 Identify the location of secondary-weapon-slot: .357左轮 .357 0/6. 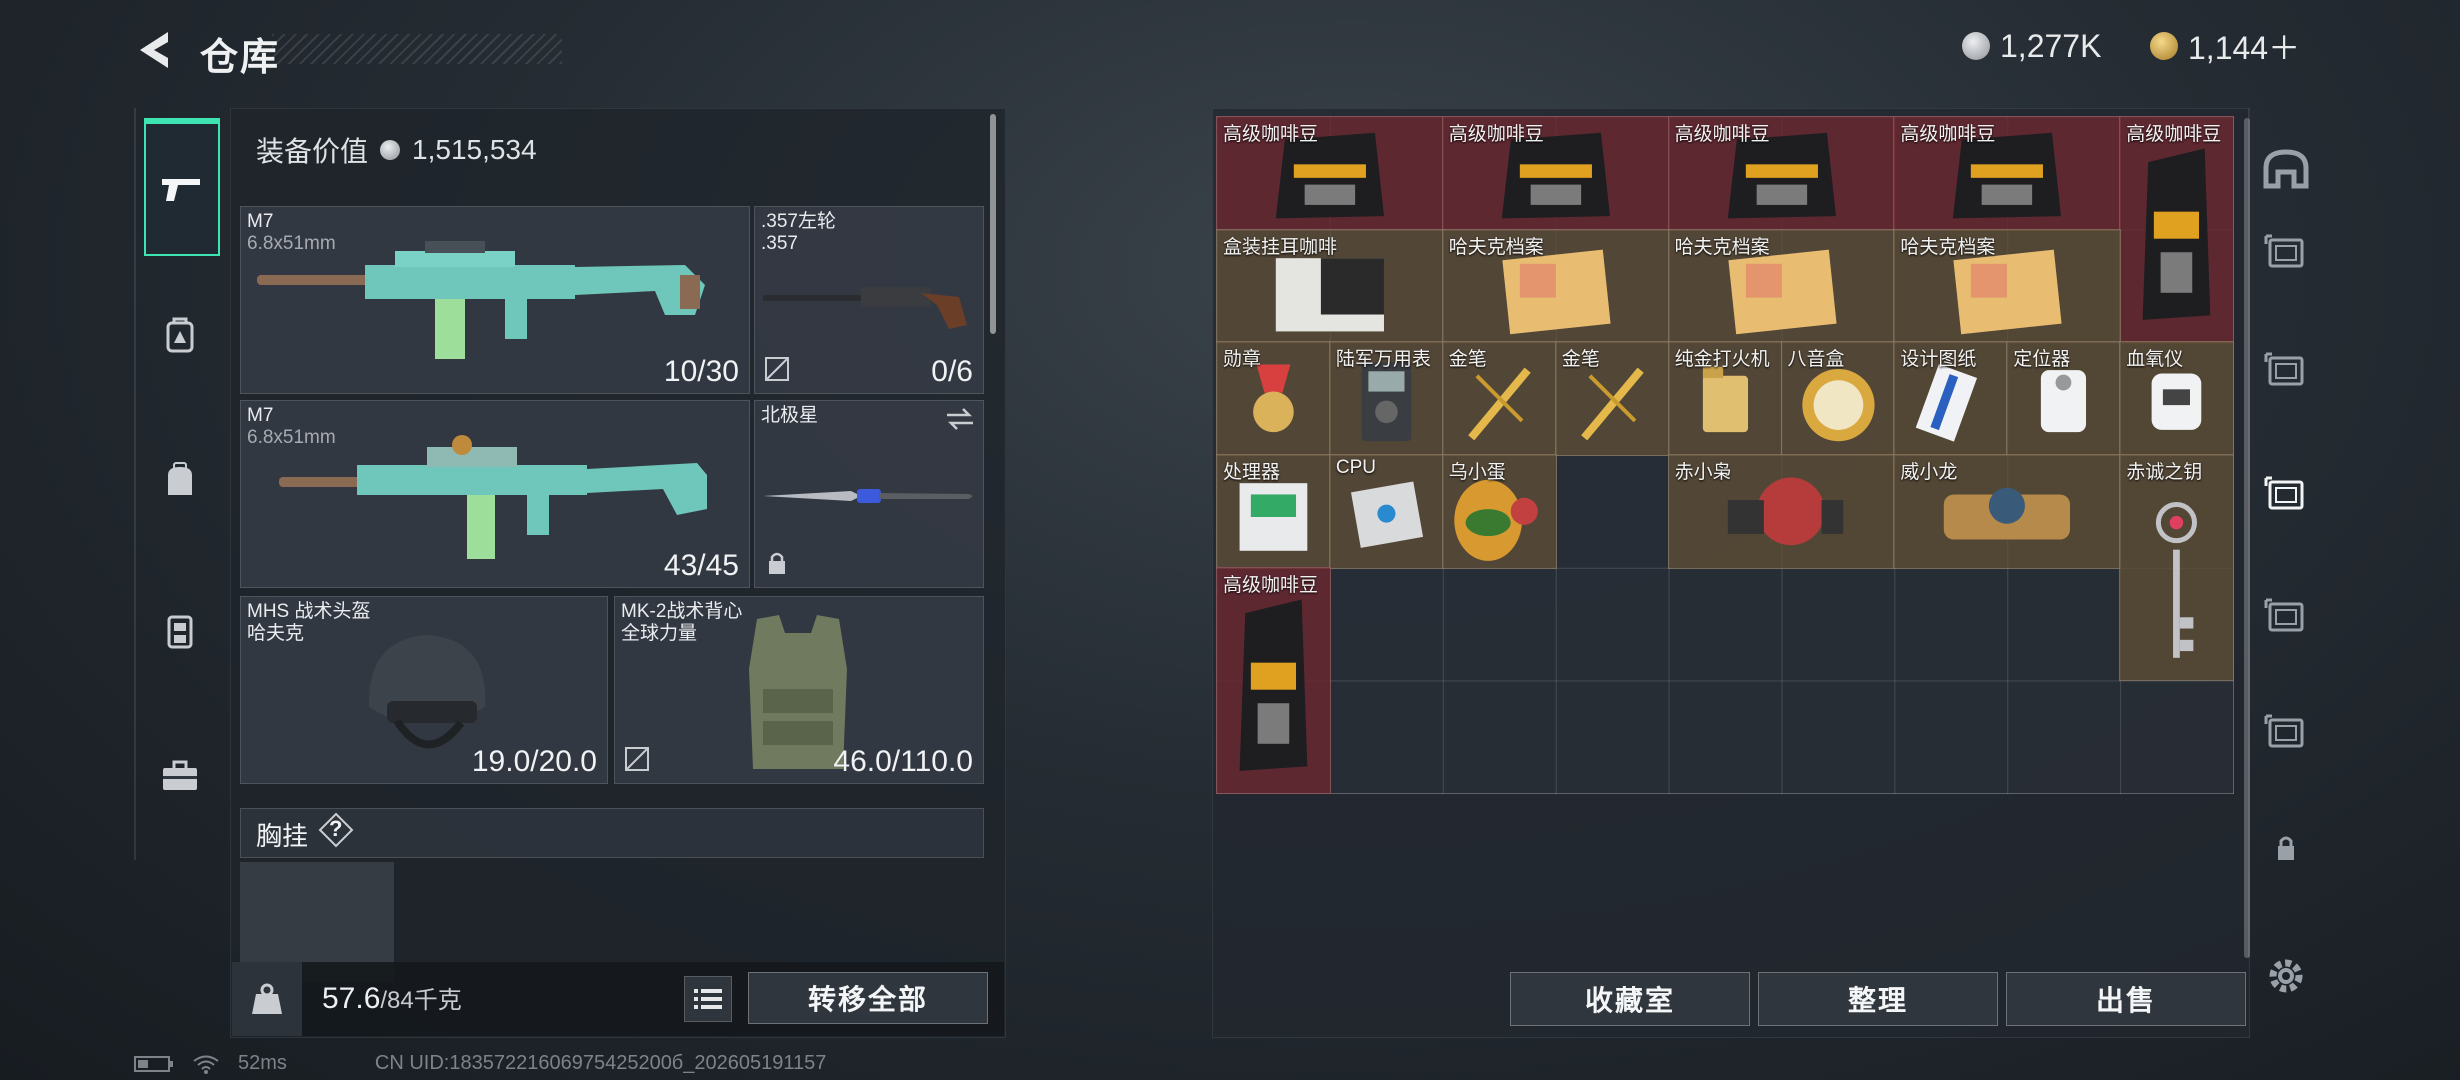
(869, 300).